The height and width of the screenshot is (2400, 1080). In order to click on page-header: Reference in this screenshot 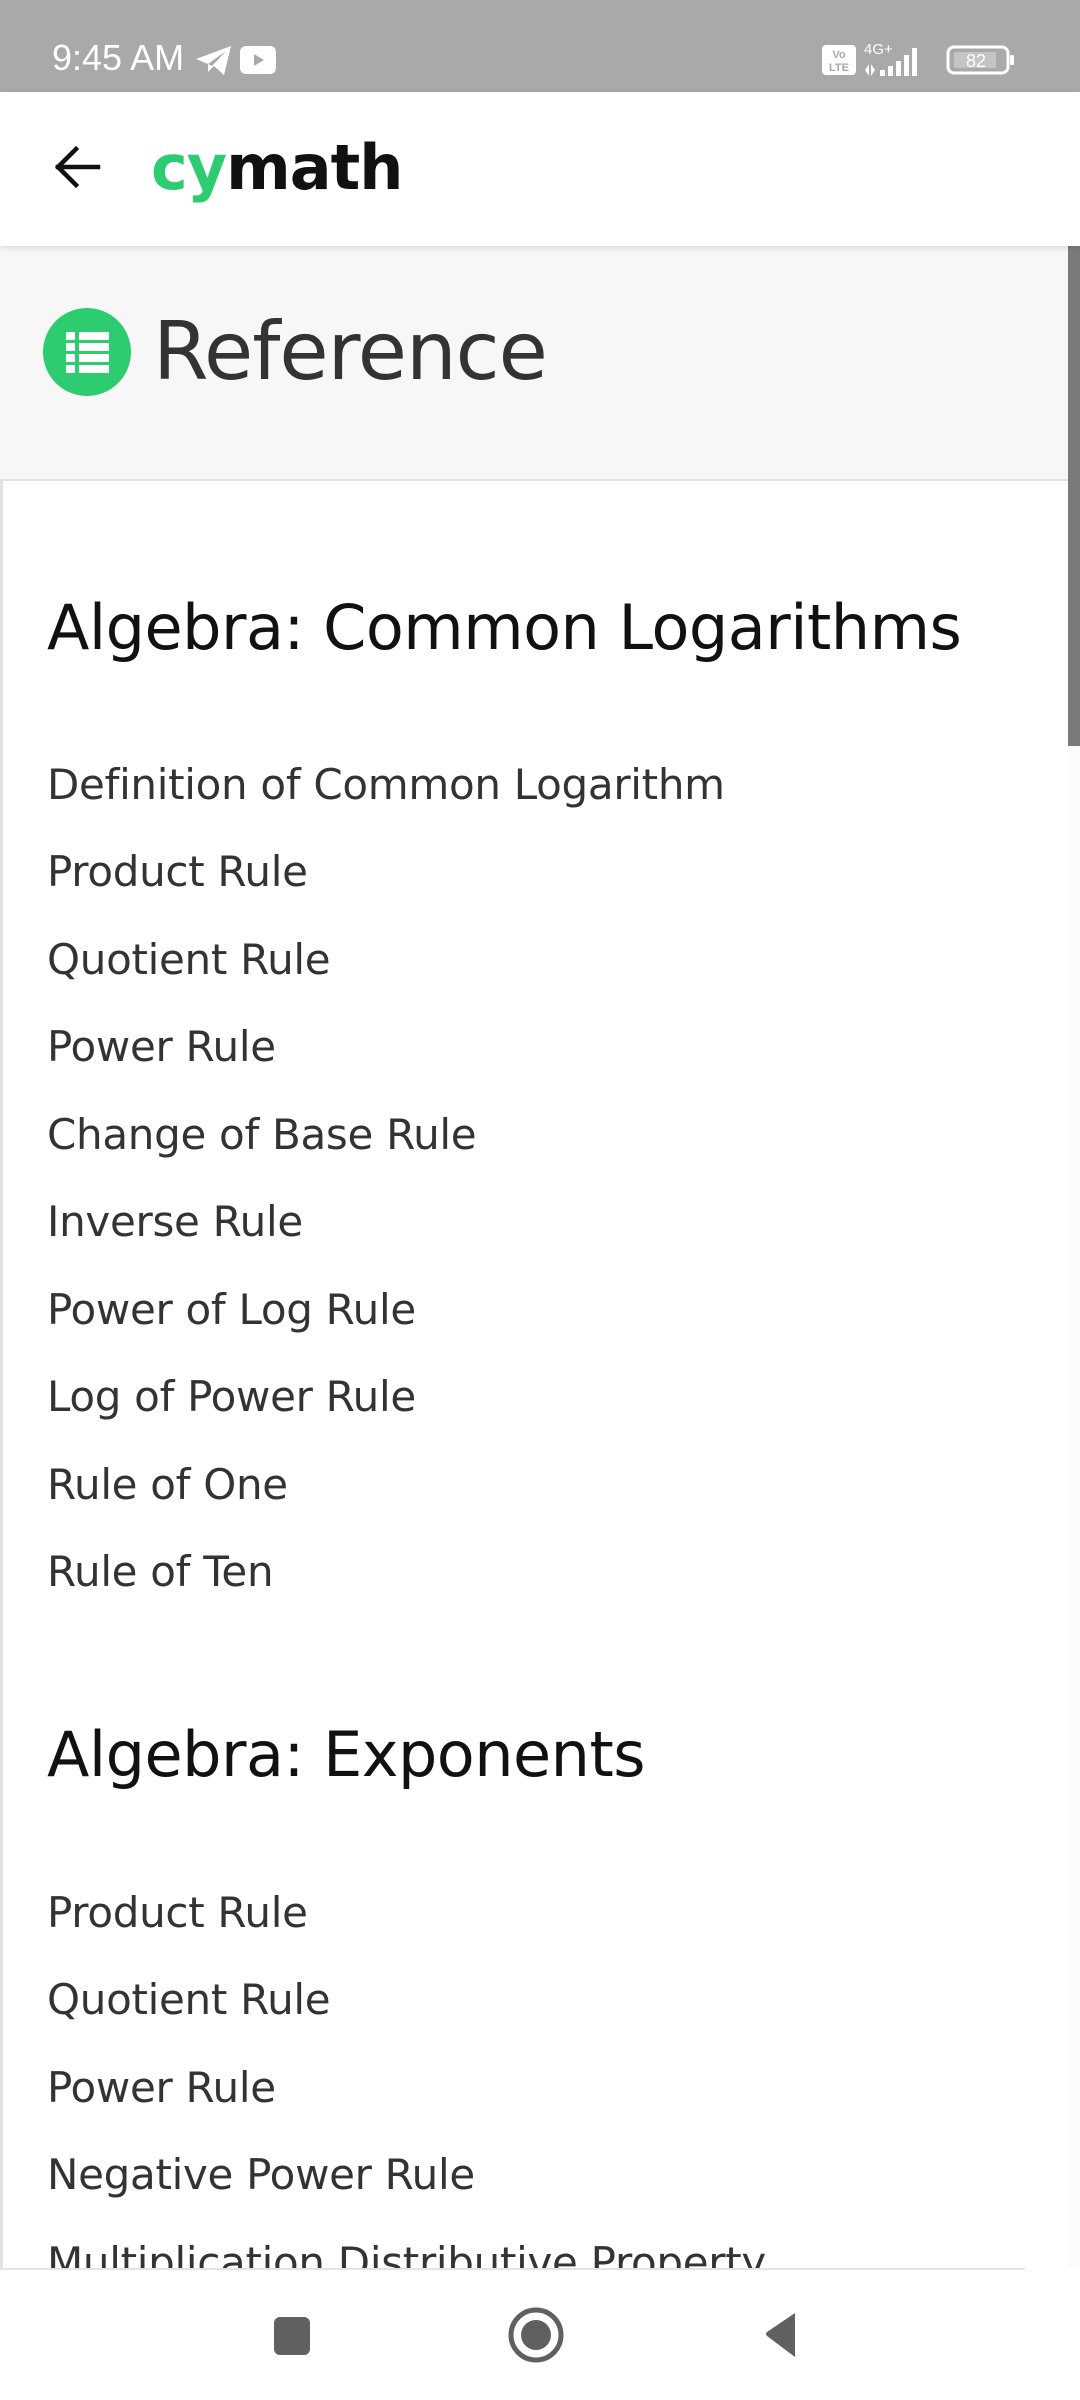, I will do `click(534, 363)`.